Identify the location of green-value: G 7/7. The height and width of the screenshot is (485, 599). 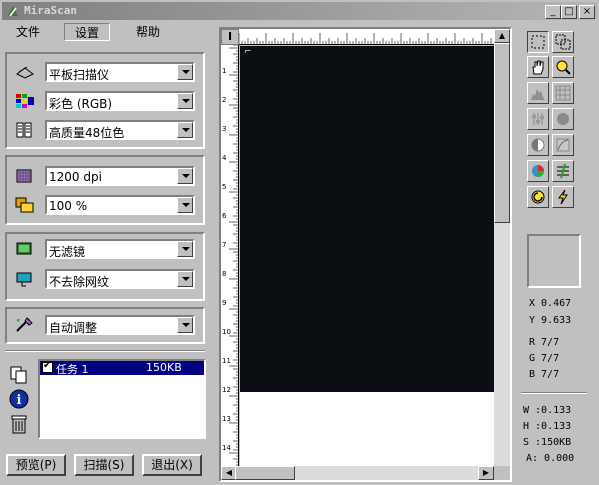
(544, 358).